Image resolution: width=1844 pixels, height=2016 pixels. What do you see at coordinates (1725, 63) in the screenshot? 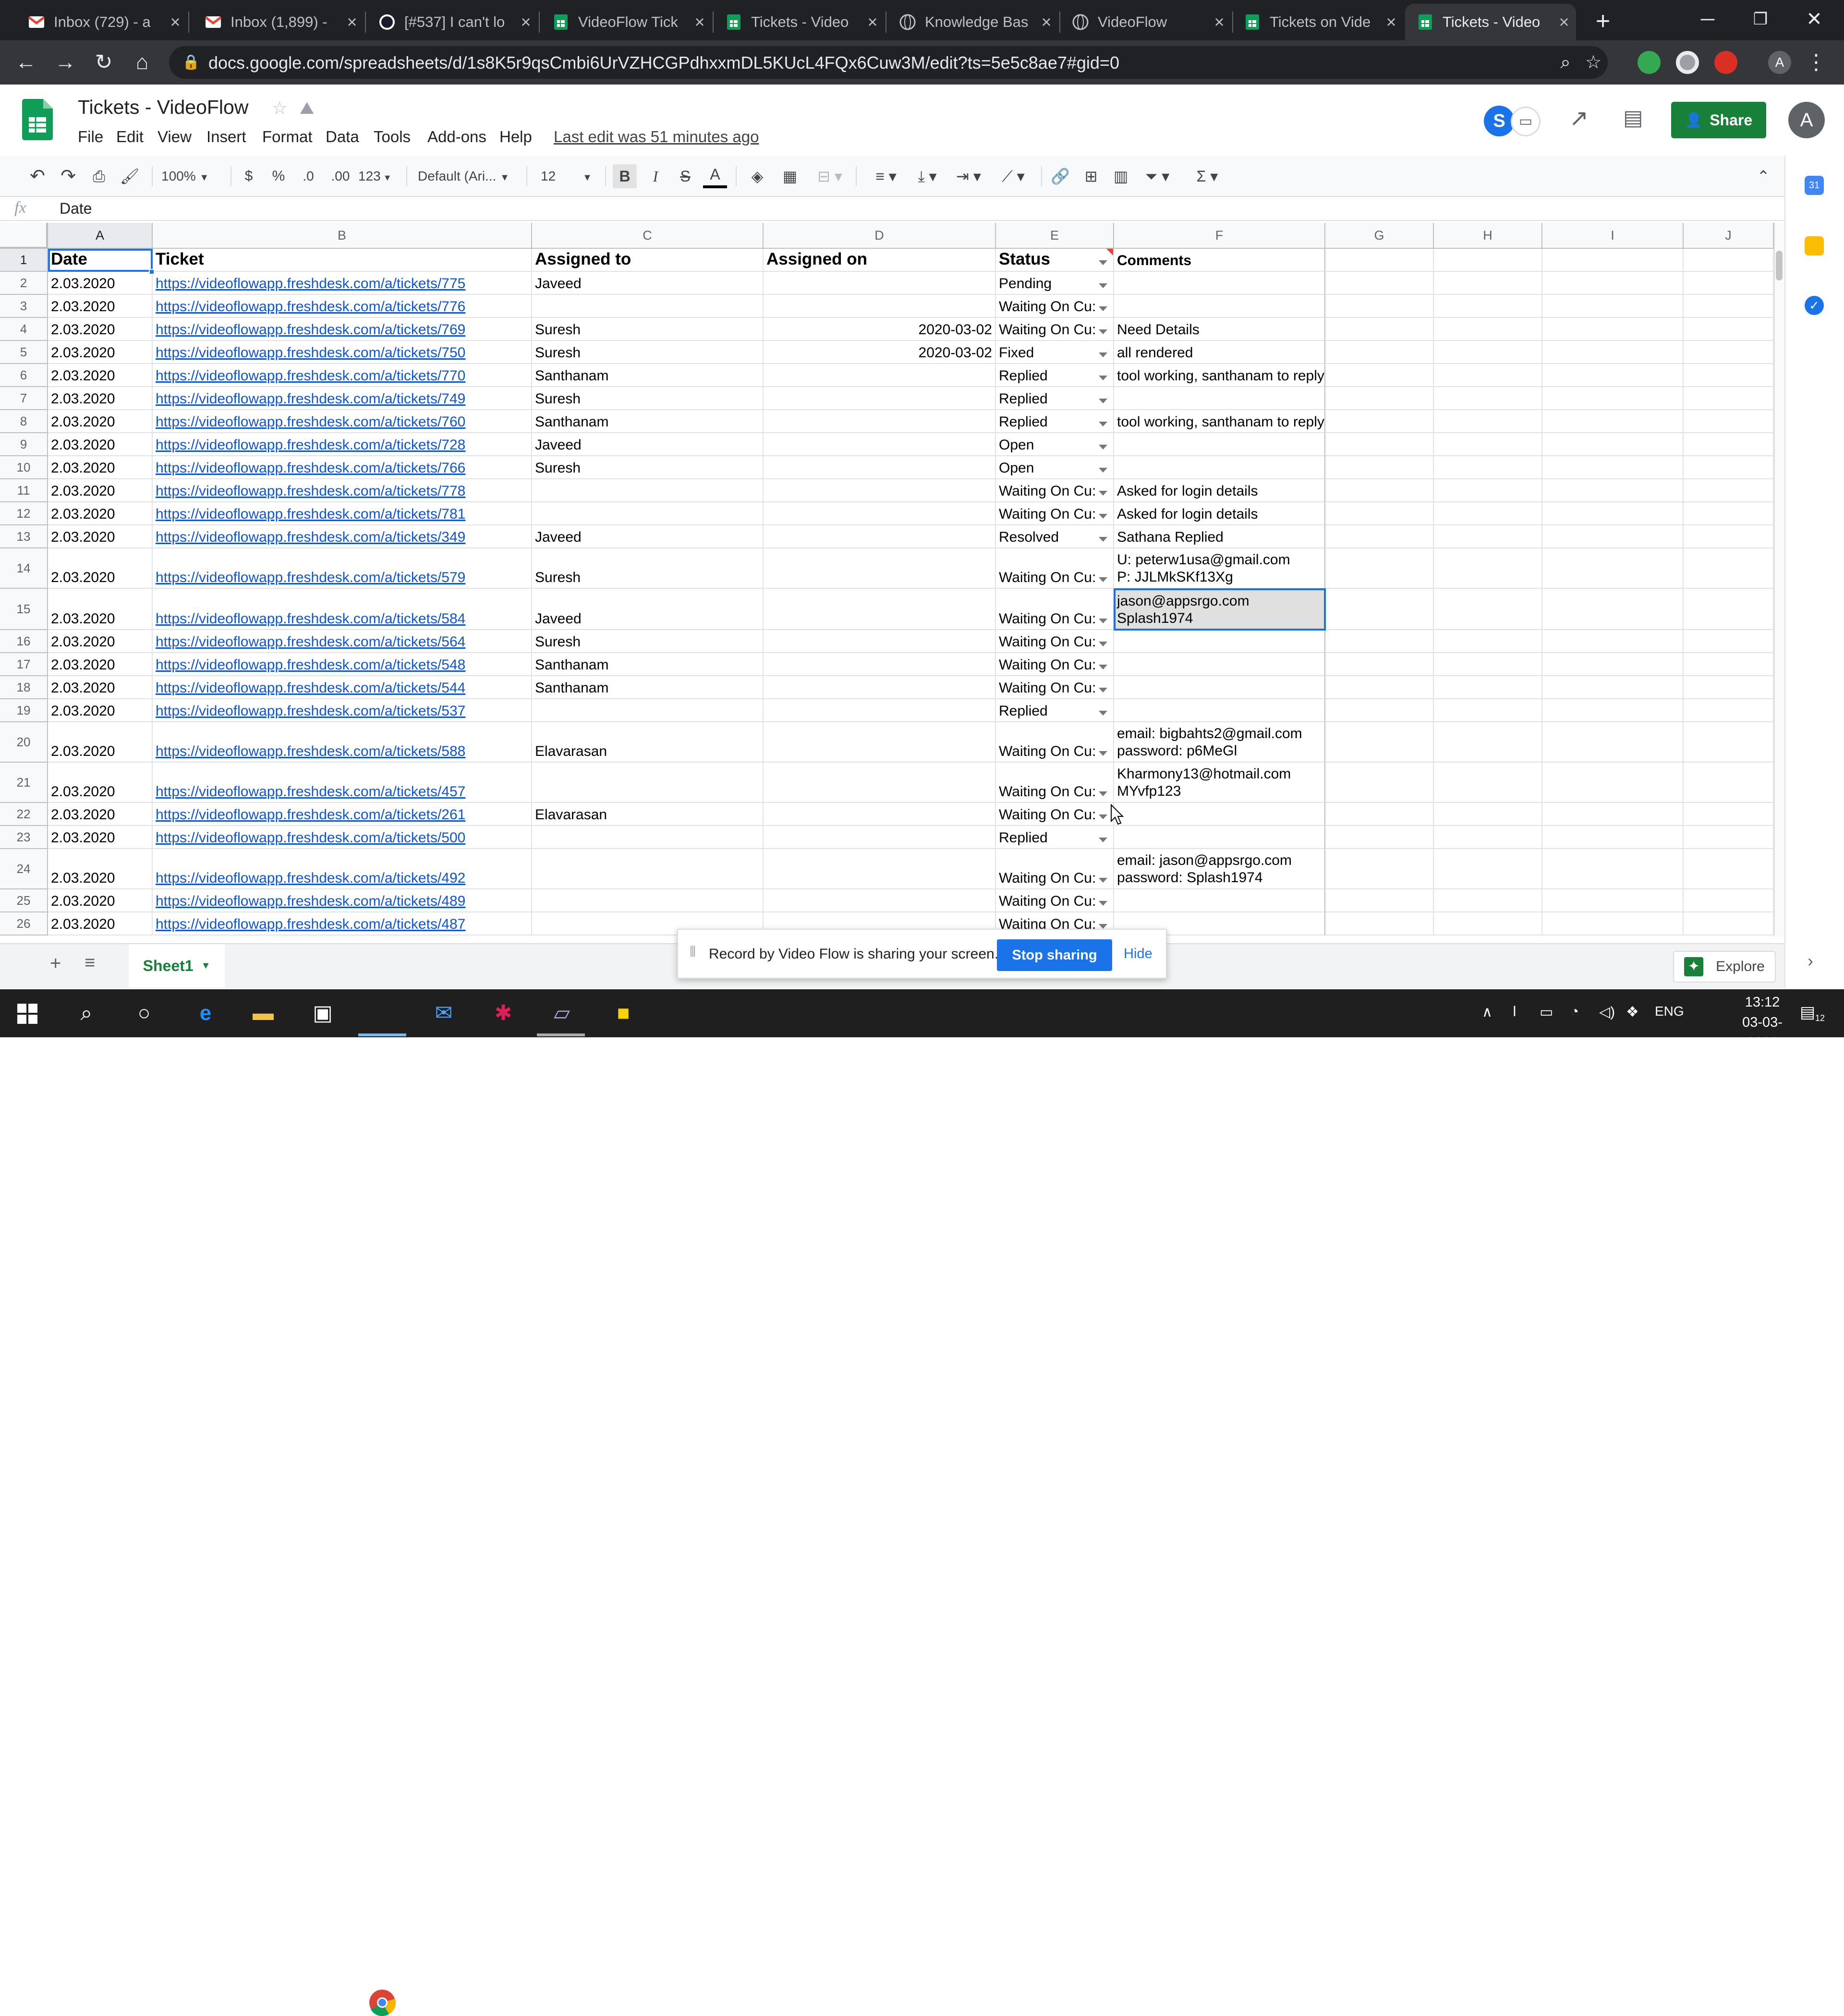
I see `extension-record-icon` at bounding box center [1725, 63].